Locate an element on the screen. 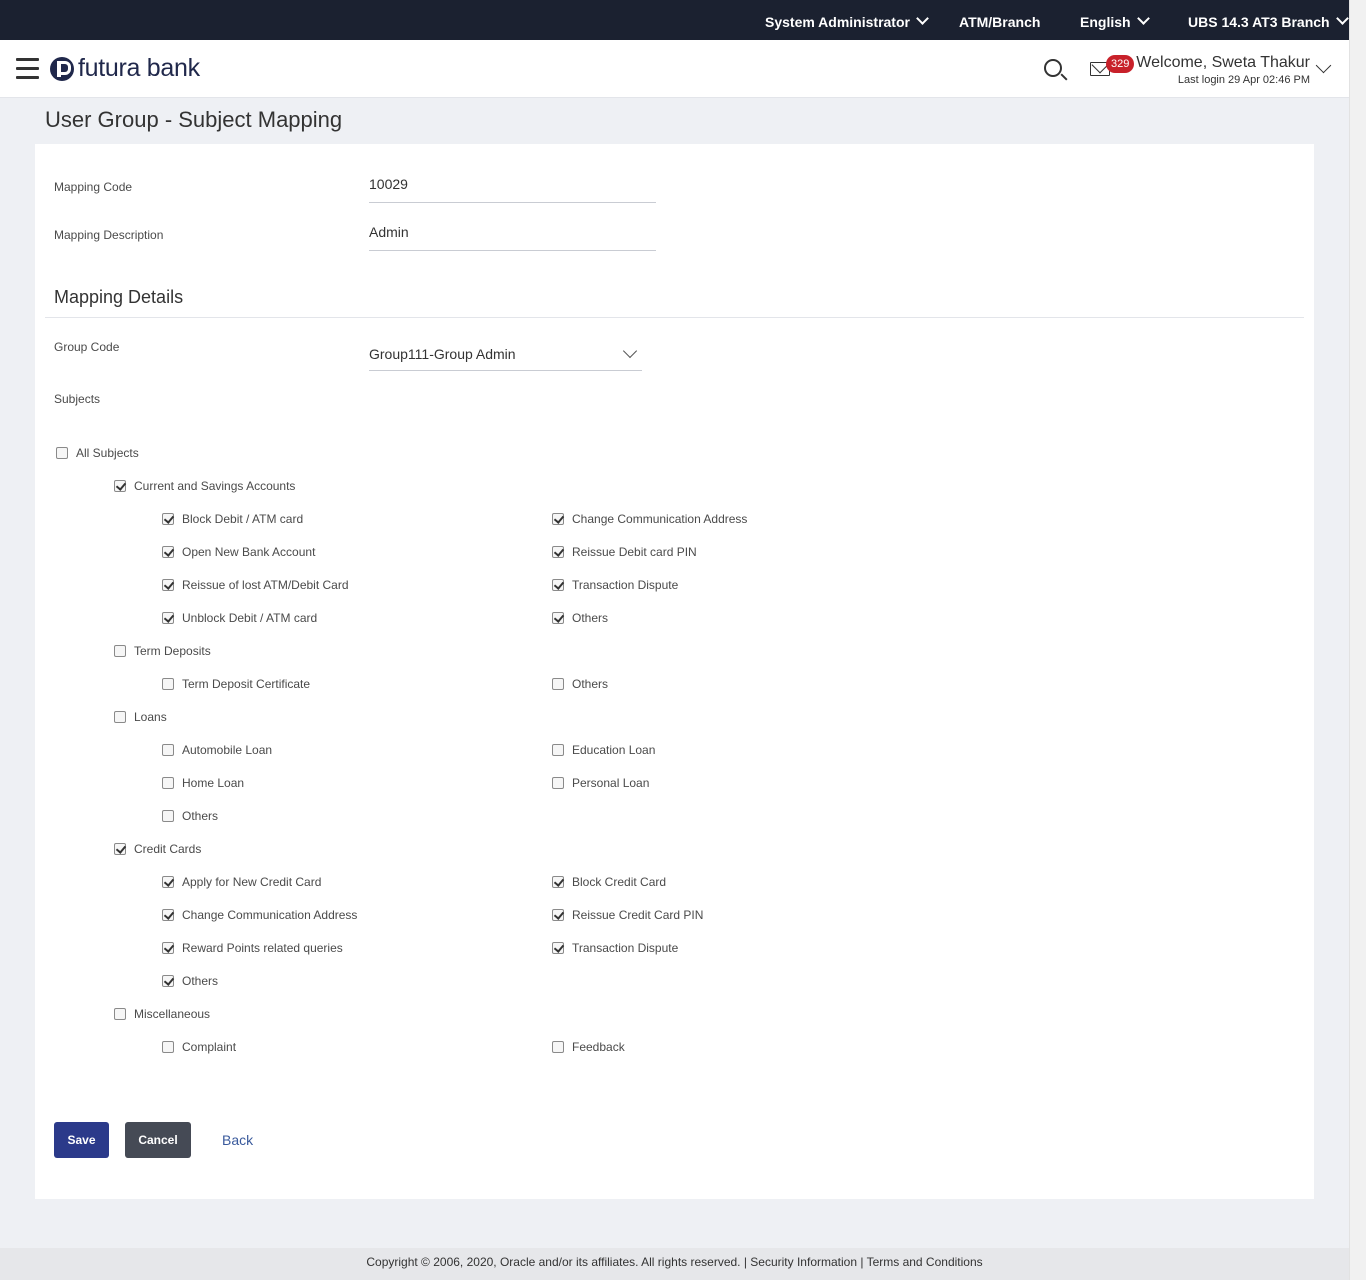  group-code-select: Group111-Group Admin is located at coordinates (505, 357).